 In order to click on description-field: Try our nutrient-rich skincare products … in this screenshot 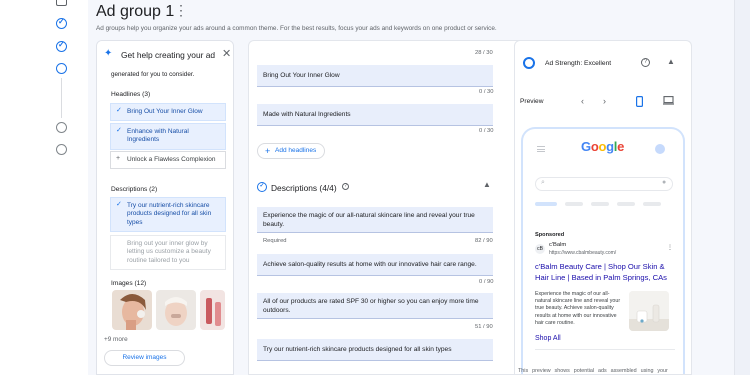, I will do `click(375, 350)`.